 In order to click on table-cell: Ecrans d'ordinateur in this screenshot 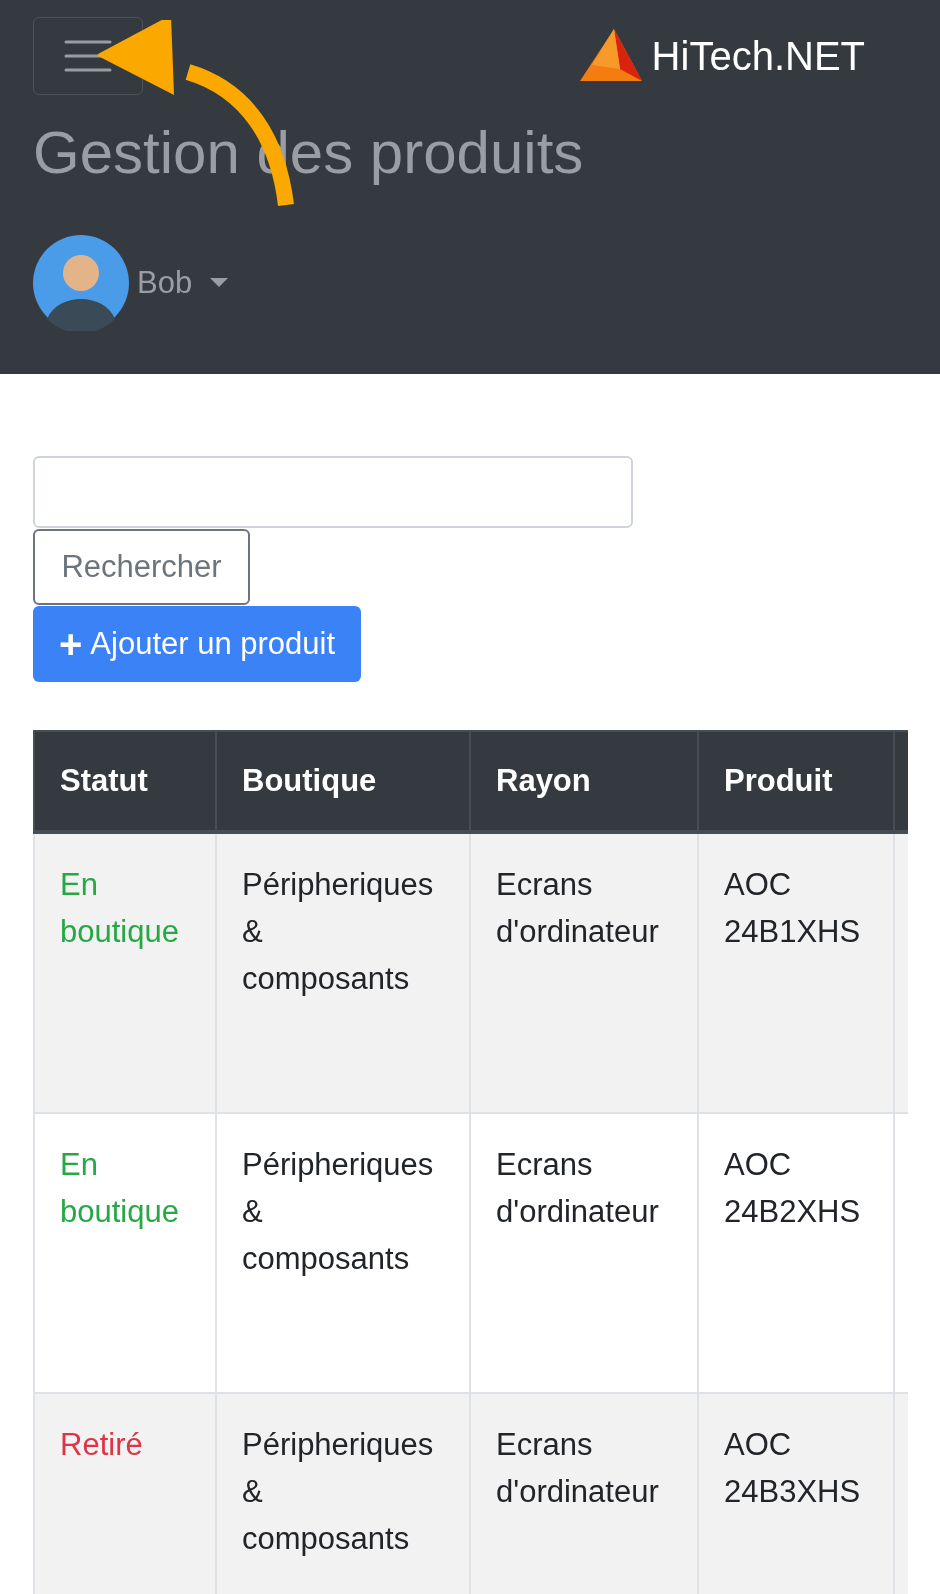, I will do `click(584, 972)`.